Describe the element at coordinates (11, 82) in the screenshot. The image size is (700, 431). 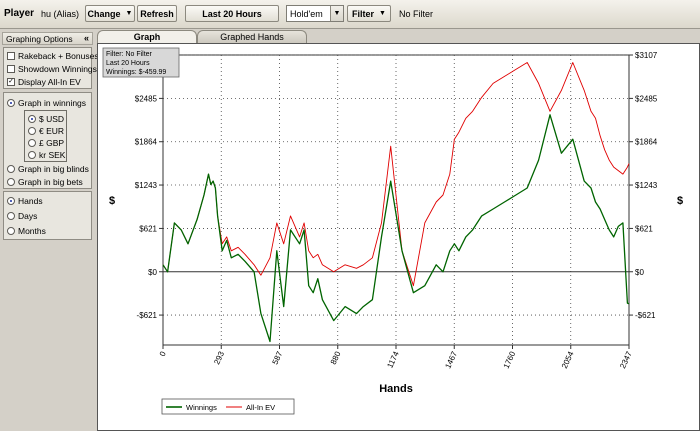
I see `checkmark-icon: ✓` at that location.